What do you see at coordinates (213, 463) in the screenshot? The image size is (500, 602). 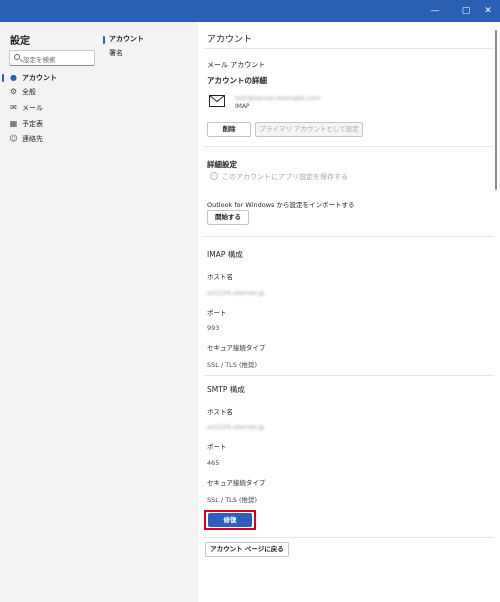 I see `smtp-port-value: 465` at bounding box center [213, 463].